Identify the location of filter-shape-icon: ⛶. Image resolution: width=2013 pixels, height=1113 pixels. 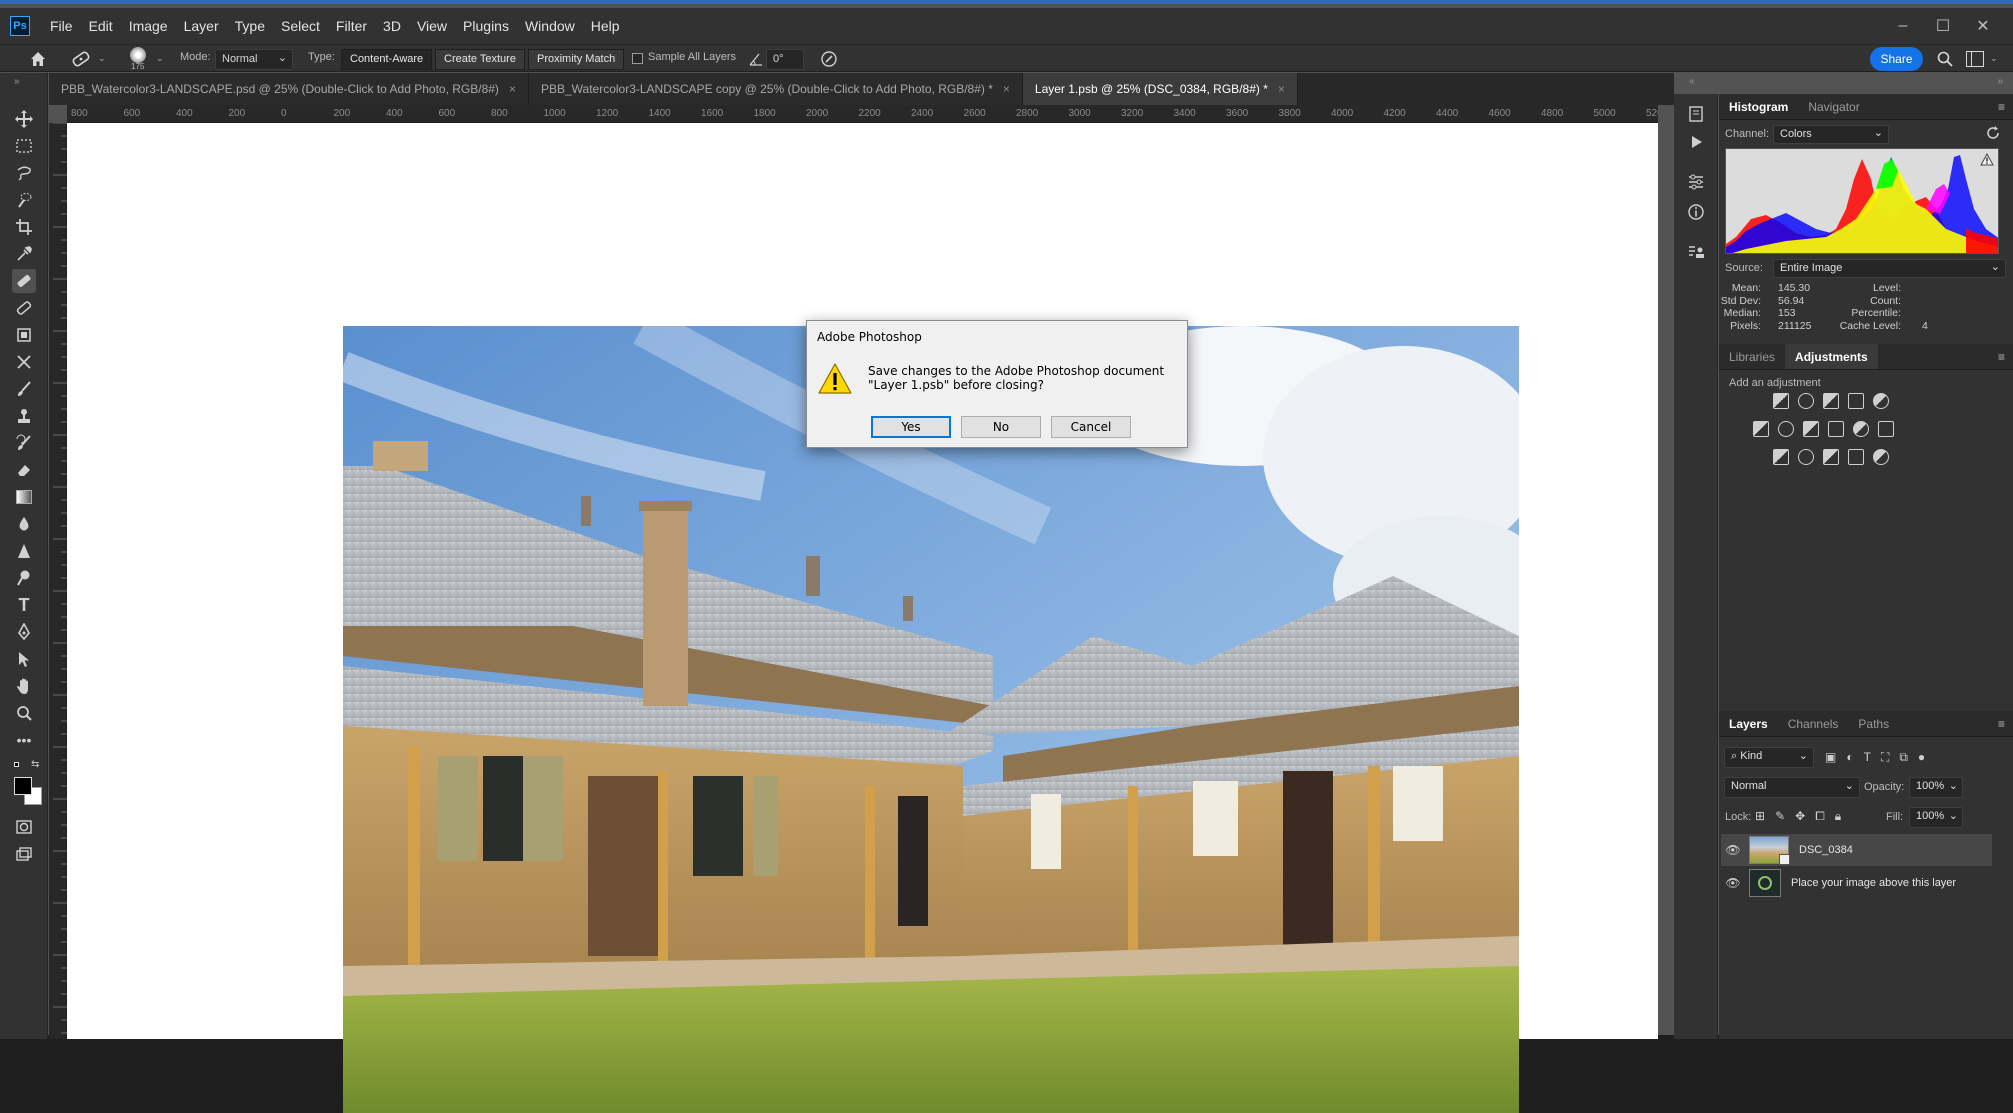
(1885, 757).